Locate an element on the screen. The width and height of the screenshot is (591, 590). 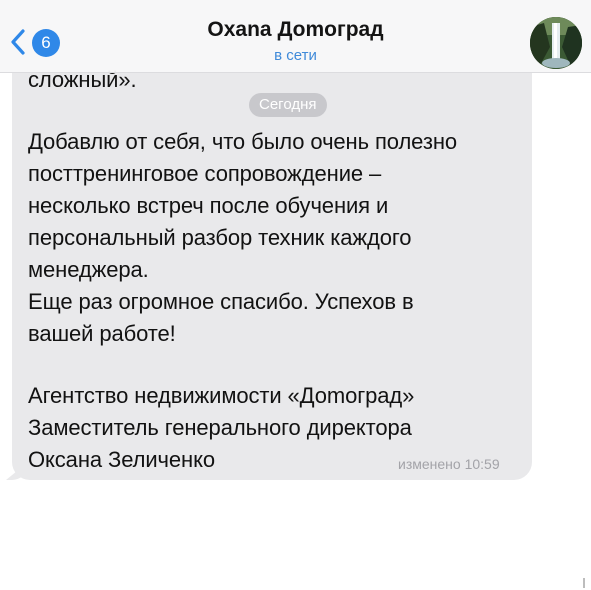
waterfall-avatar is located at coordinates (556, 43).